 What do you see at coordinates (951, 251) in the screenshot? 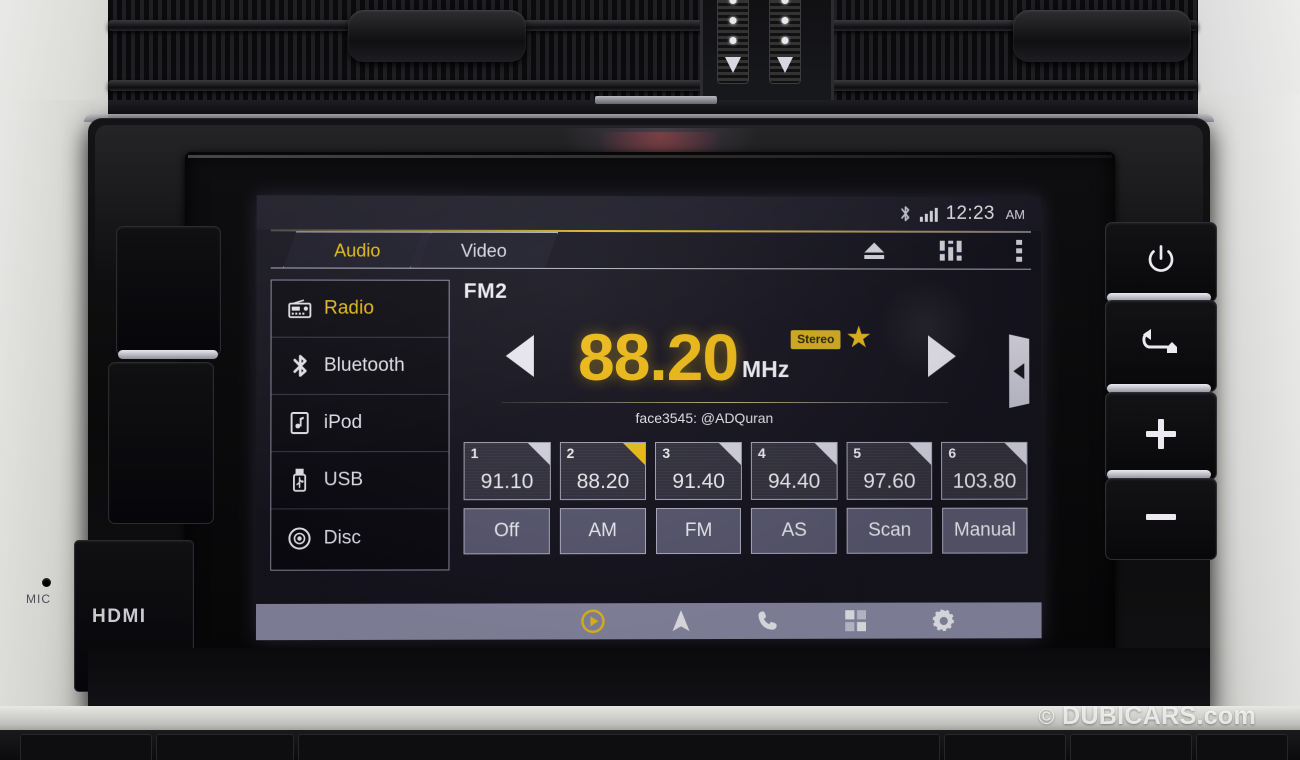
I see `equalizer-icon` at bounding box center [951, 251].